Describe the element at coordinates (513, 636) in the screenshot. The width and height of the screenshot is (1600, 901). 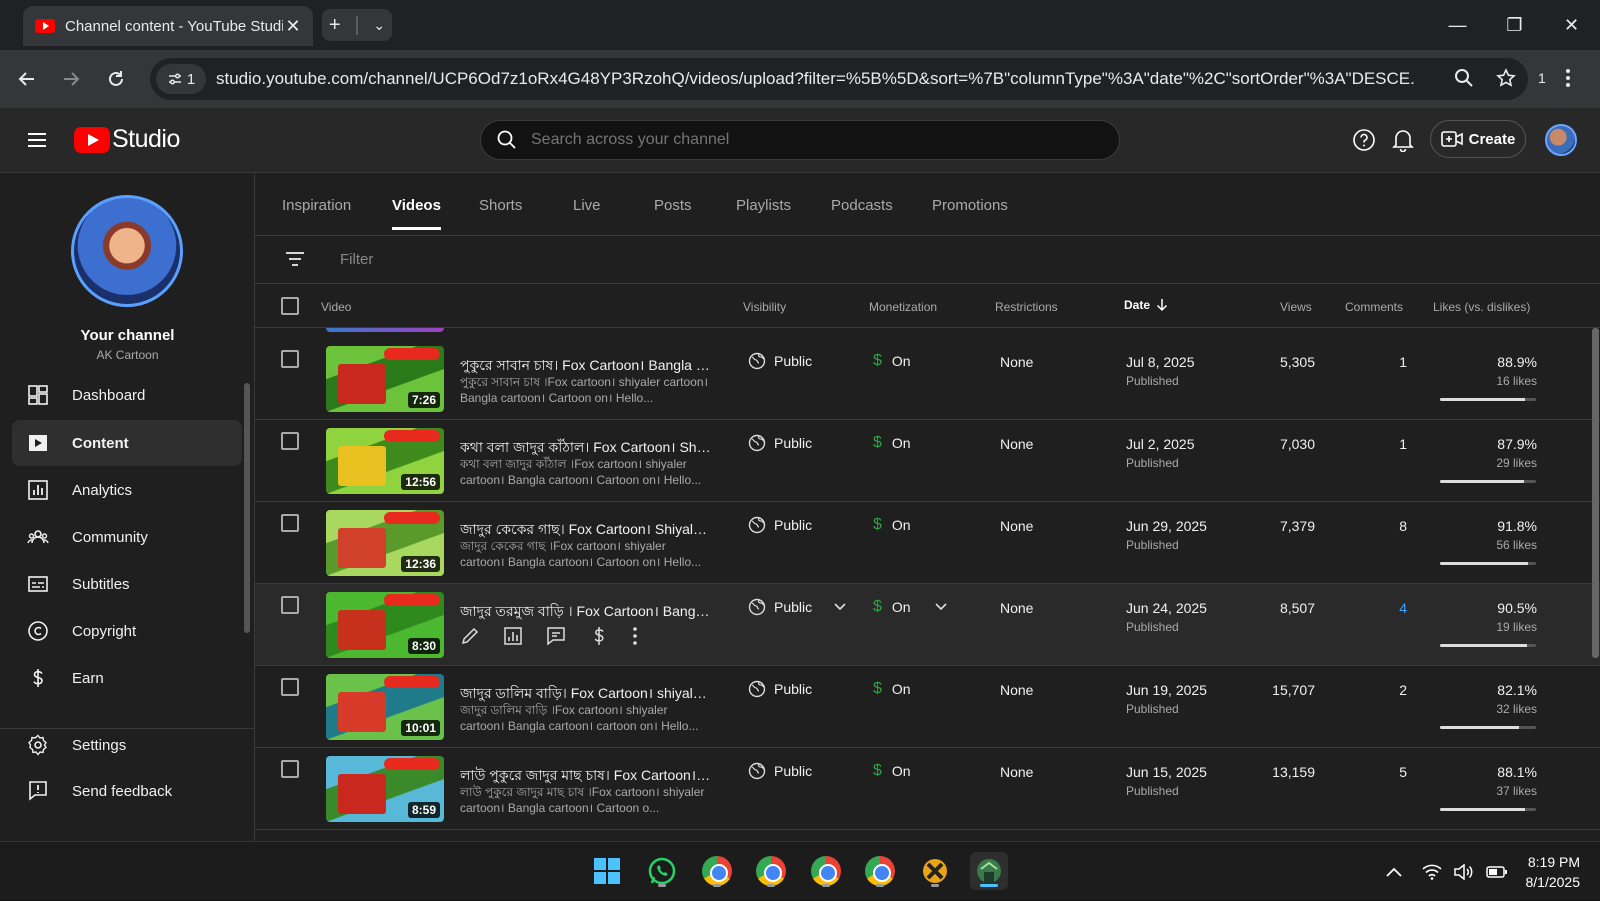
I see `analytics-icon` at that location.